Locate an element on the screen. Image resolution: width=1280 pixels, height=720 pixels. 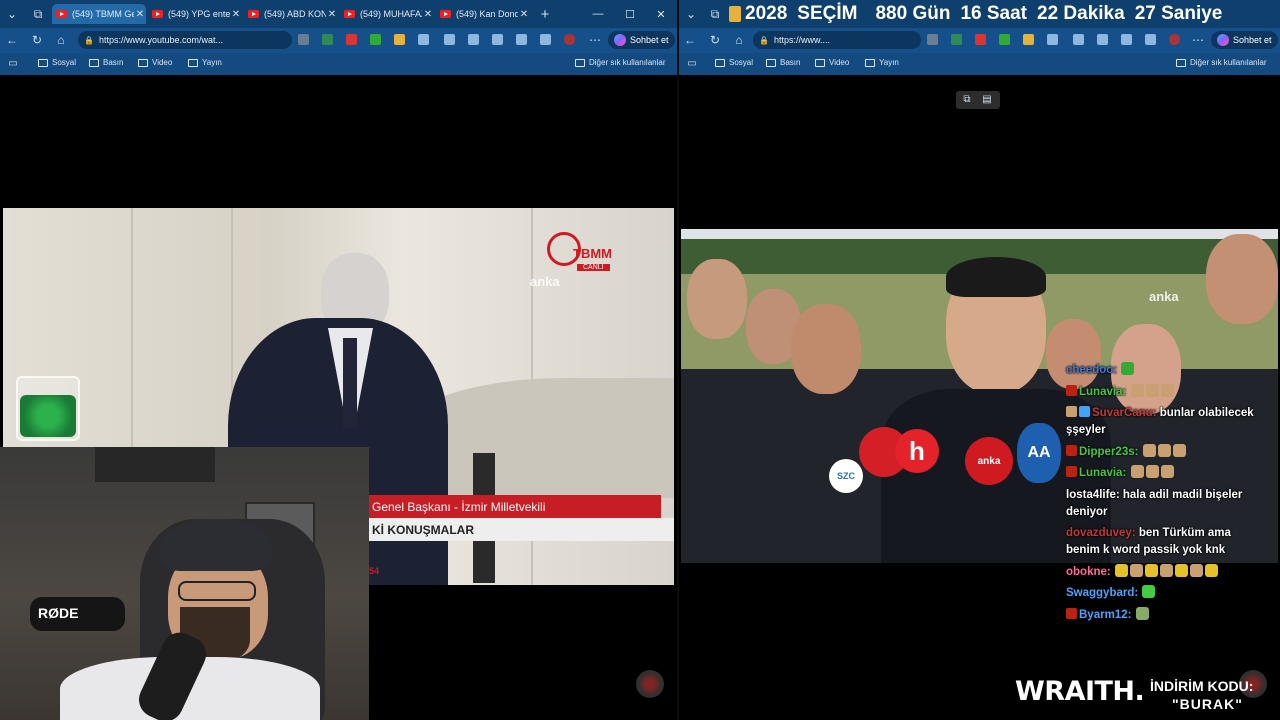
chat-user: SuvarCanu: is located at coordinates (1124, 413).